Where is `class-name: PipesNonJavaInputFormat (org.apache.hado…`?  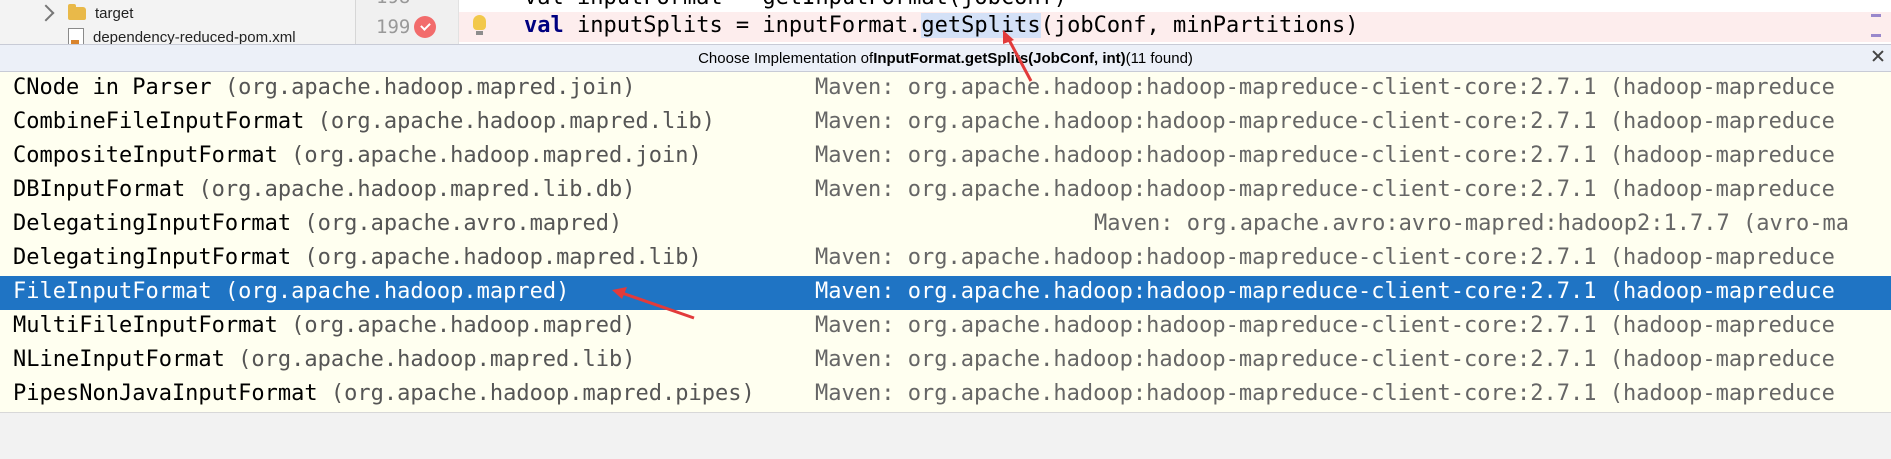
class-name: PipesNonJavaInputFormat (org.apache.hado… is located at coordinates (384, 393).